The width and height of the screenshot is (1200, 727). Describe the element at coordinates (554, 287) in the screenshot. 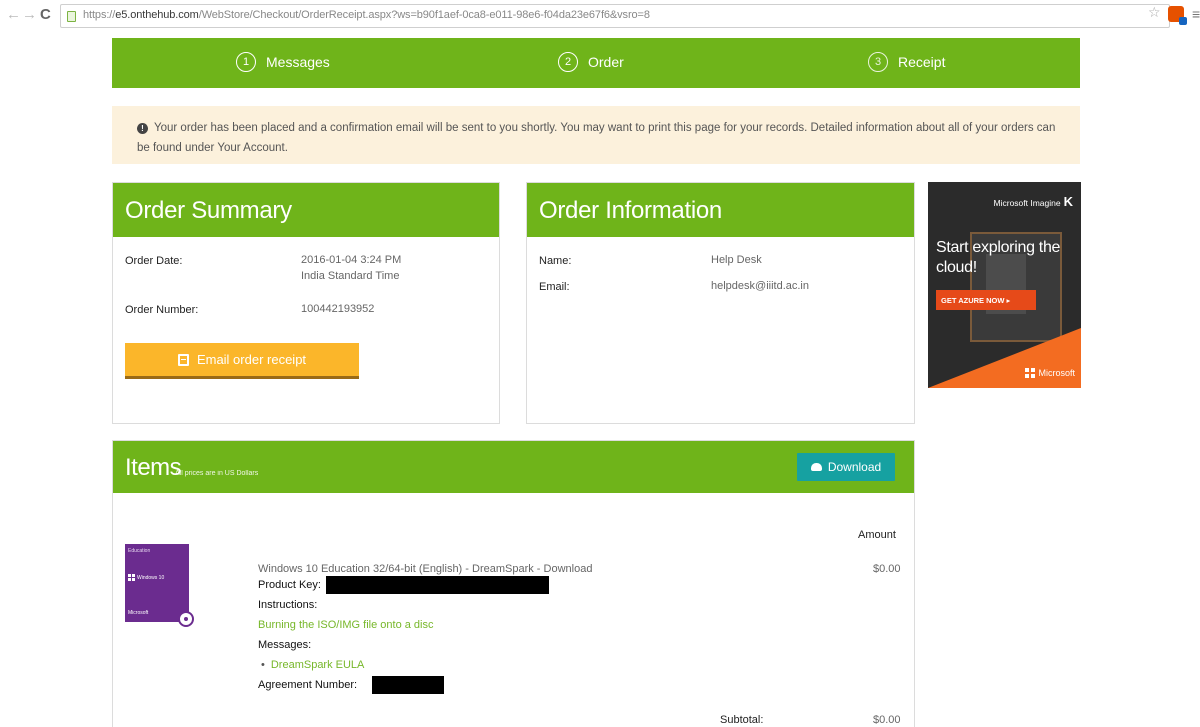

I see `customer-email-label: Email:` at that location.